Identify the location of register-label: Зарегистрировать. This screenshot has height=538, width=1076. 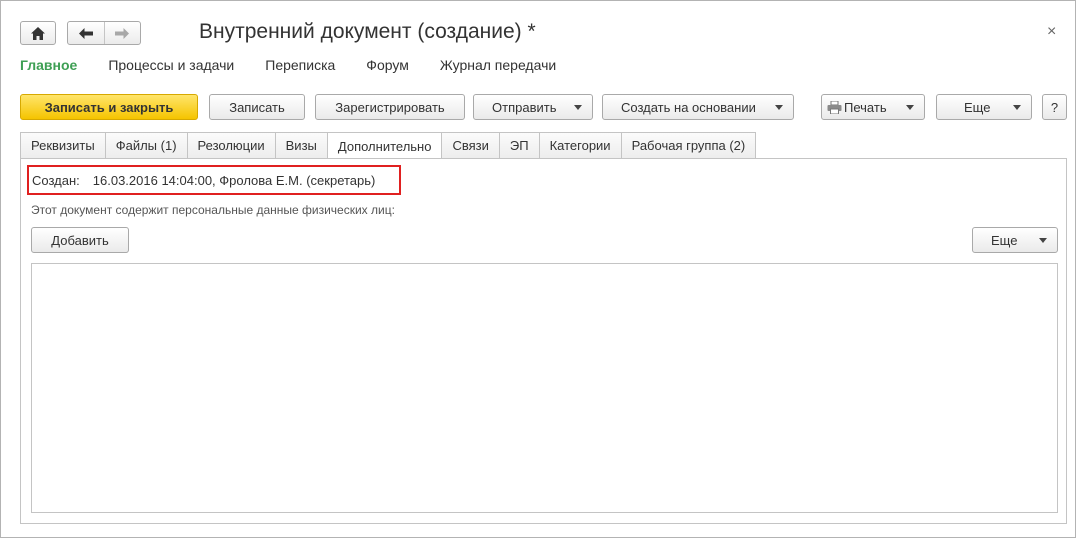
(390, 107).